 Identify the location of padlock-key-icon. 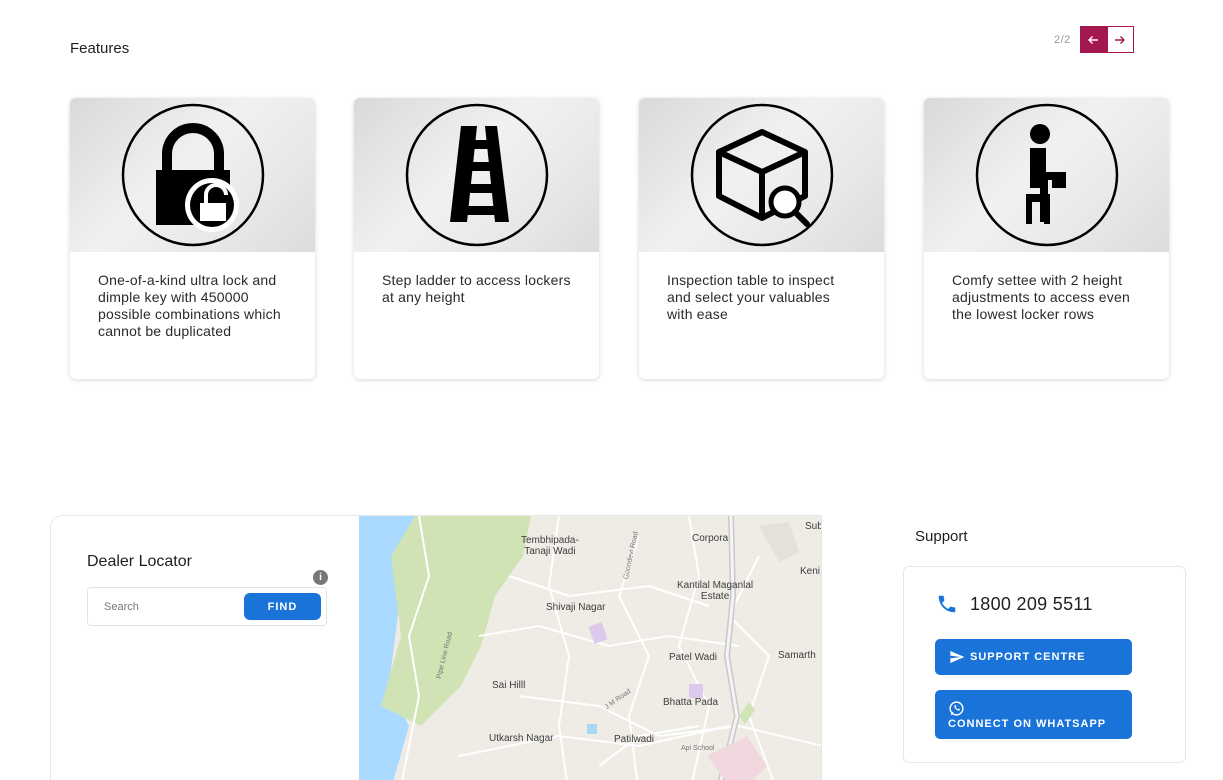
(192, 175).